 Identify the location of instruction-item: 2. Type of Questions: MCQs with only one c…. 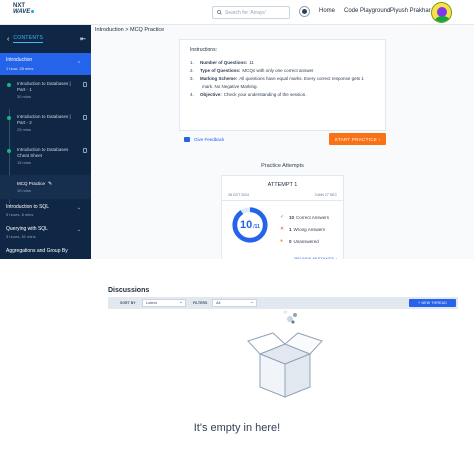
(282, 71).